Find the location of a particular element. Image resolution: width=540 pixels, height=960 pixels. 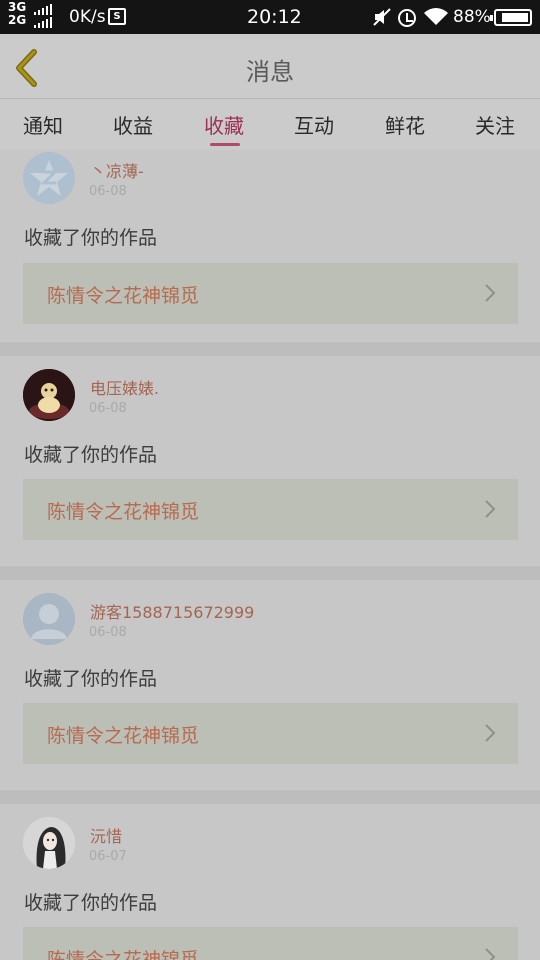

network-type: 3G 2G is located at coordinates (17, 13).